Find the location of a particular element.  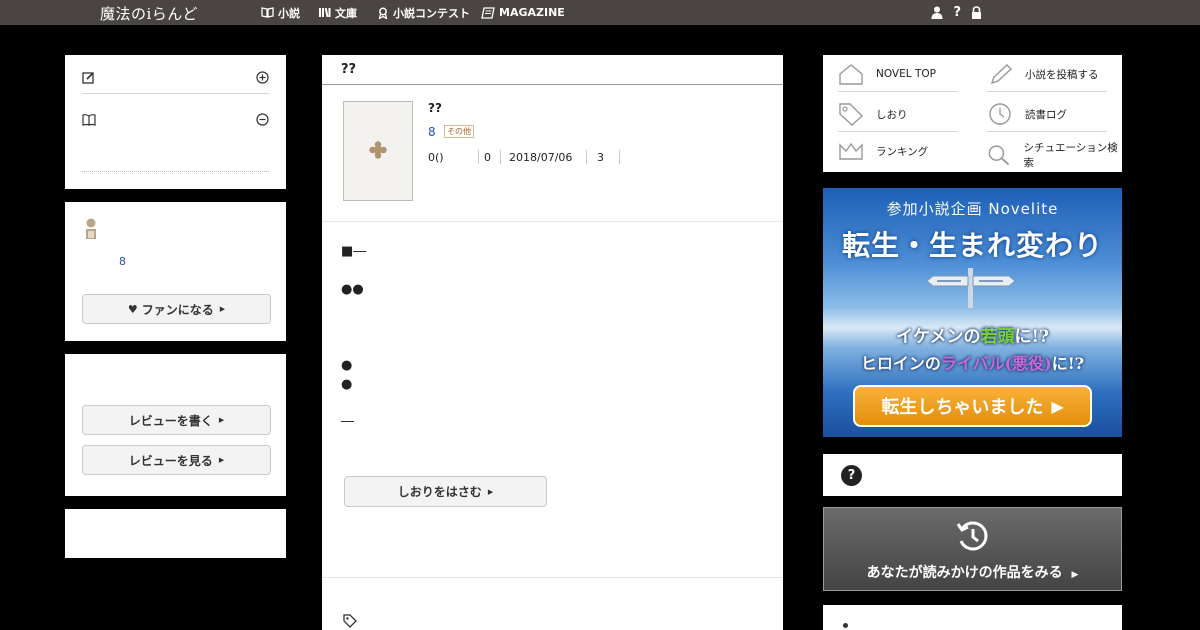

banner-line4: ヒロインのライバル(悪役)に!? is located at coordinates (972, 362).